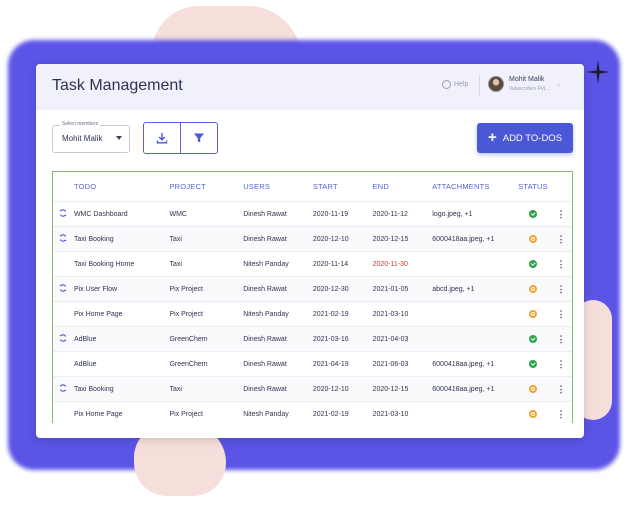 Image resolution: width=629 pixels, height=514 pixels. What do you see at coordinates (342, 339) in the screenshot?
I see `start-date-cell: 2021-03-16` at bounding box center [342, 339].